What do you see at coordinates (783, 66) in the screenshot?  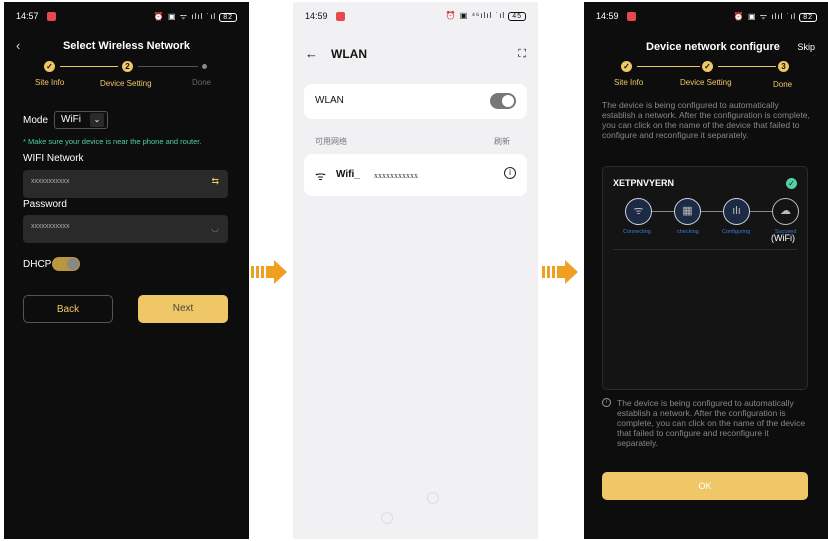 I see `step-3-current: 3` at bounding box center [783, 66].